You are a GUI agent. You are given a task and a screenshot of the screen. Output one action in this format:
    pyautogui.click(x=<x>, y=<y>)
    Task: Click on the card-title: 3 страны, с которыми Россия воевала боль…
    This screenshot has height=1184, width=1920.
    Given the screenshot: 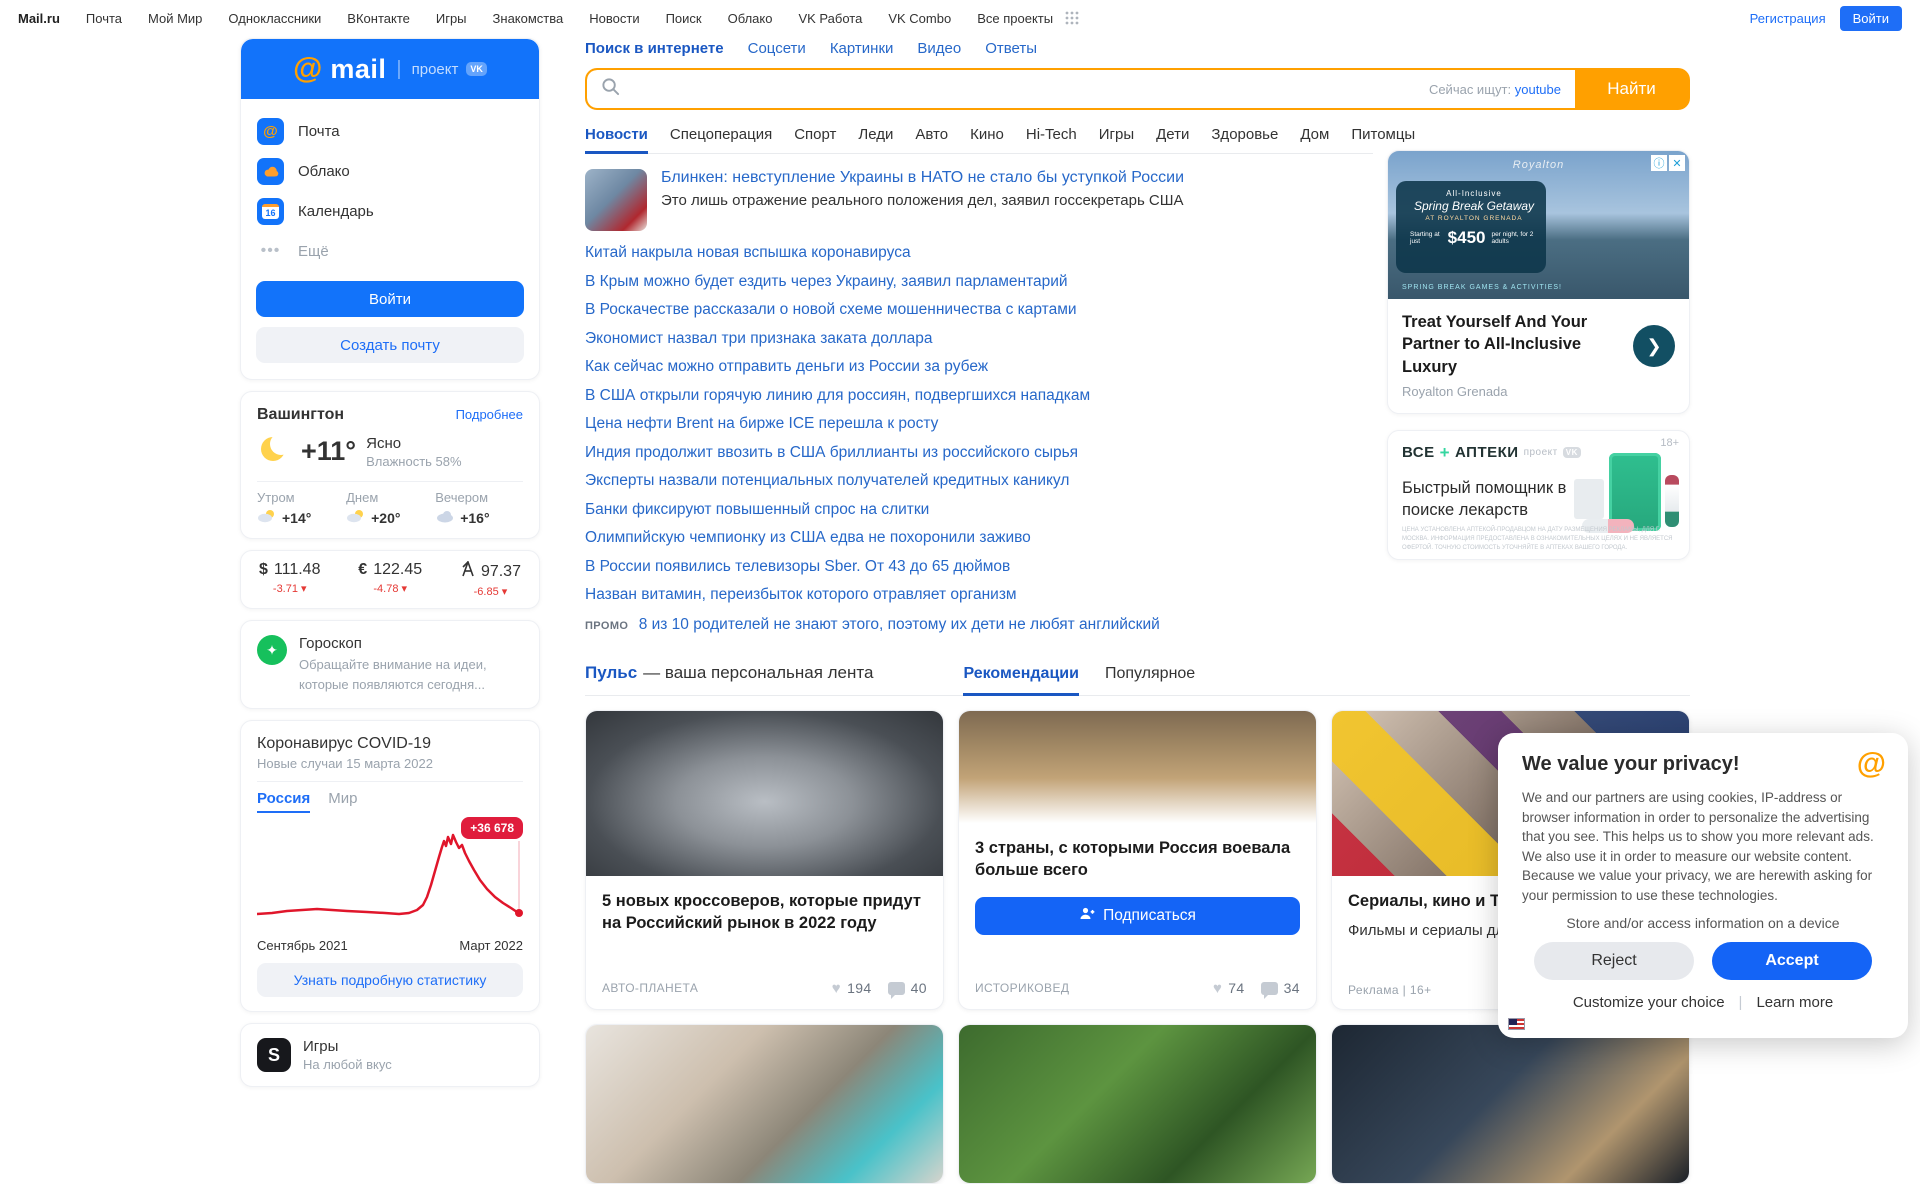 What is the action you would take?
    pyautogui.click(x=1137, y=859)
    